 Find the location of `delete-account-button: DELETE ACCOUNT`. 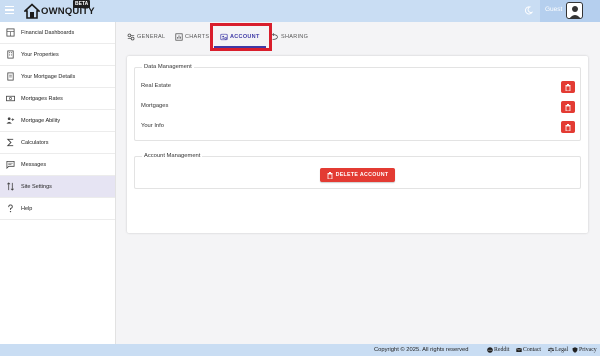

delete-account-button: DELETE ACCOUNT is located at coordinates (357, 175).